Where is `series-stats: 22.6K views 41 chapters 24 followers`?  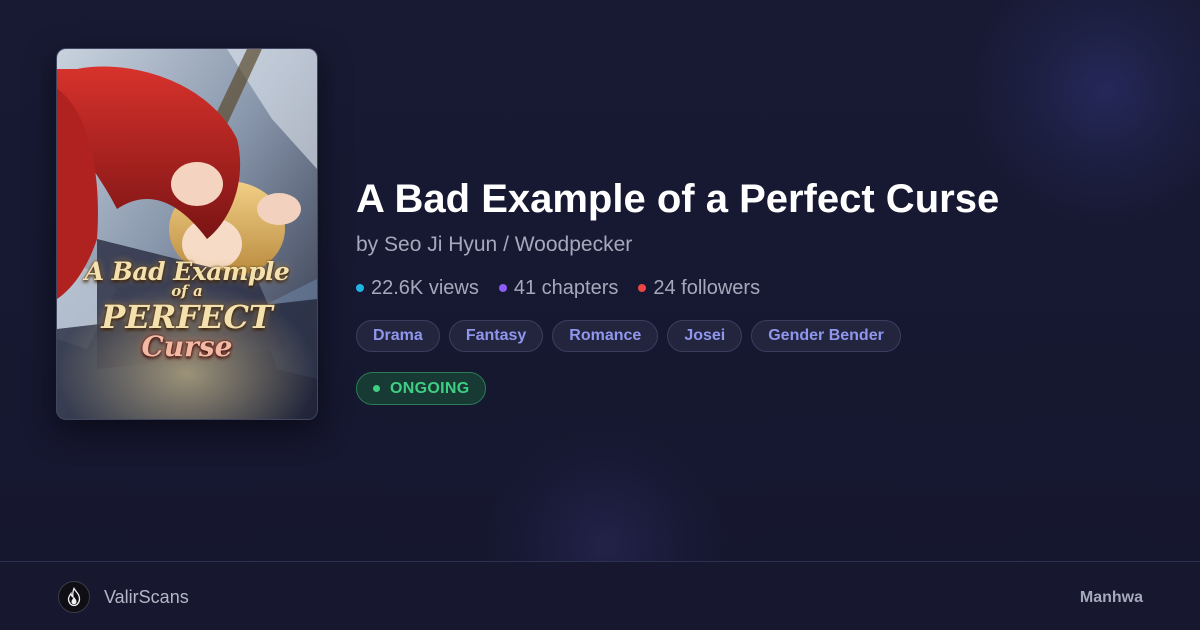 series-stats: 22.6K views 41 chapters 24 followers is located at coordinates (756, 288).